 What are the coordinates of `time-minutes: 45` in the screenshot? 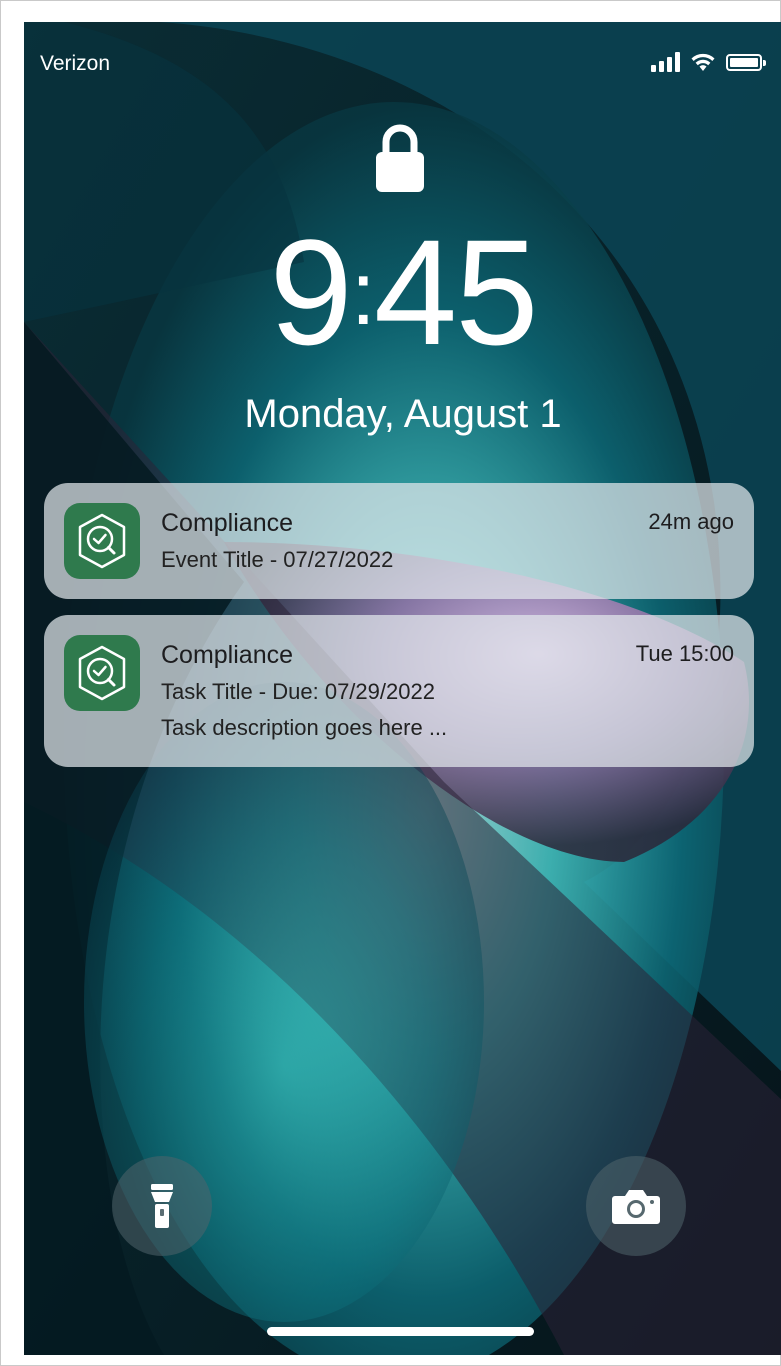 It's located at (456, 292).